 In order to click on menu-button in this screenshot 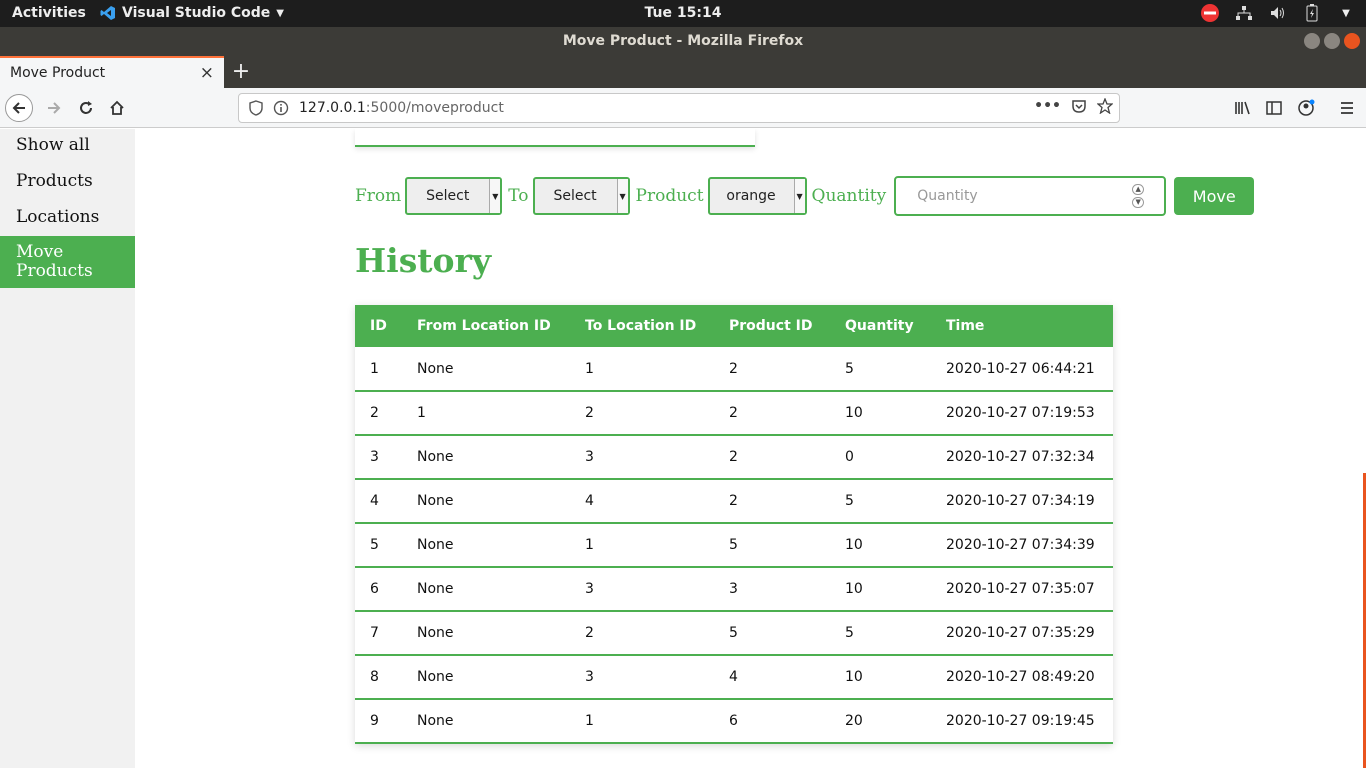, I will do `click(1347, 108)`.